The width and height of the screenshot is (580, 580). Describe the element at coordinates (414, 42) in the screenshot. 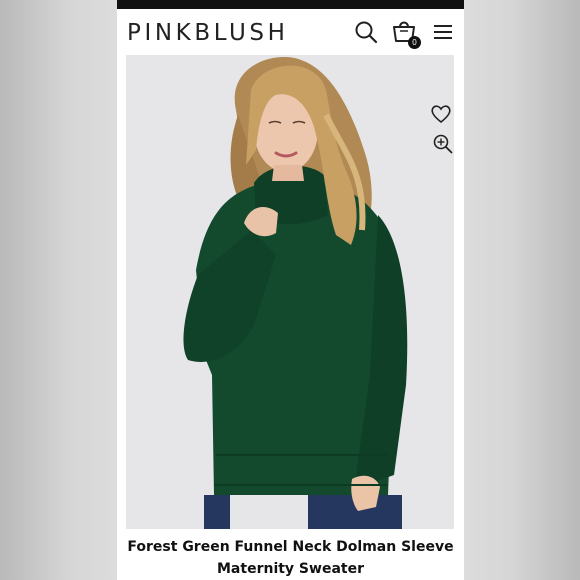

I see `cart-count-badge: 0` at that location.